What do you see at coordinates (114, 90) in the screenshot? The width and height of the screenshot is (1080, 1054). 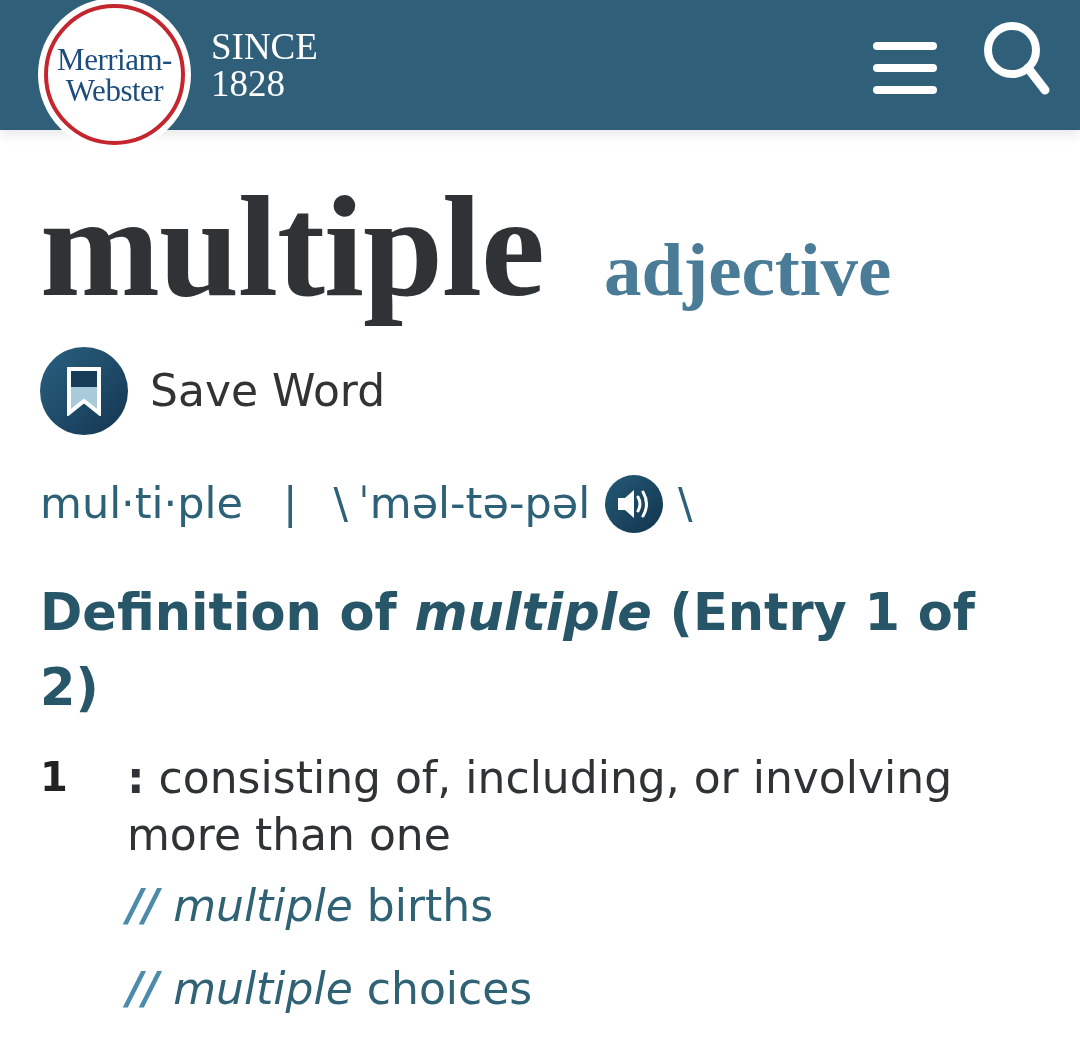 I see `logo-text: Webster` at bounding box center [114, 90].